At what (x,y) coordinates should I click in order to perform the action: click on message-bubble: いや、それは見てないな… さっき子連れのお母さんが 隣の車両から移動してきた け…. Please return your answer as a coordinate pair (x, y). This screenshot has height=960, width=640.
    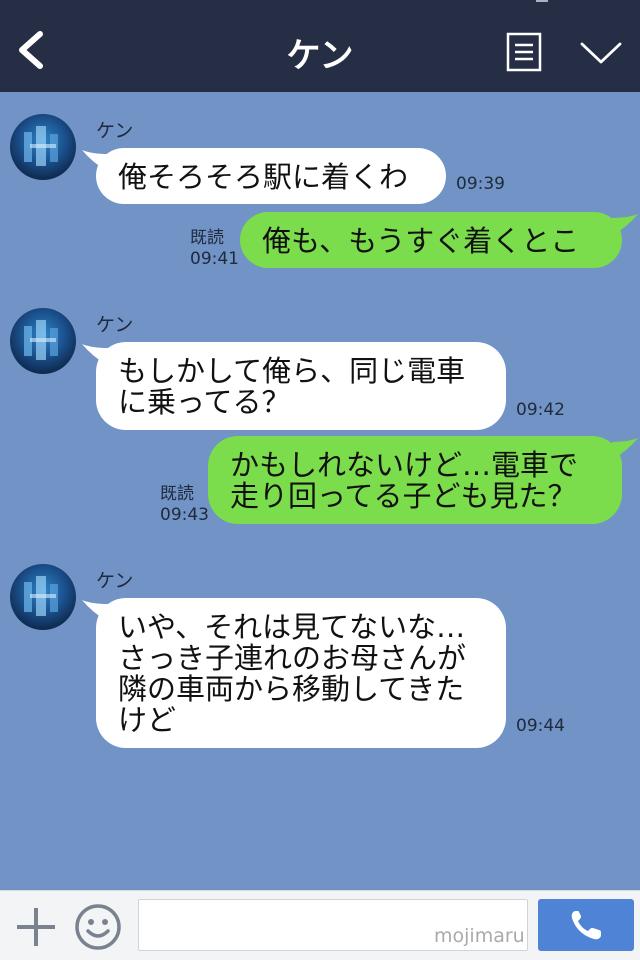
    Looking at the image, I should click on (301, 673).